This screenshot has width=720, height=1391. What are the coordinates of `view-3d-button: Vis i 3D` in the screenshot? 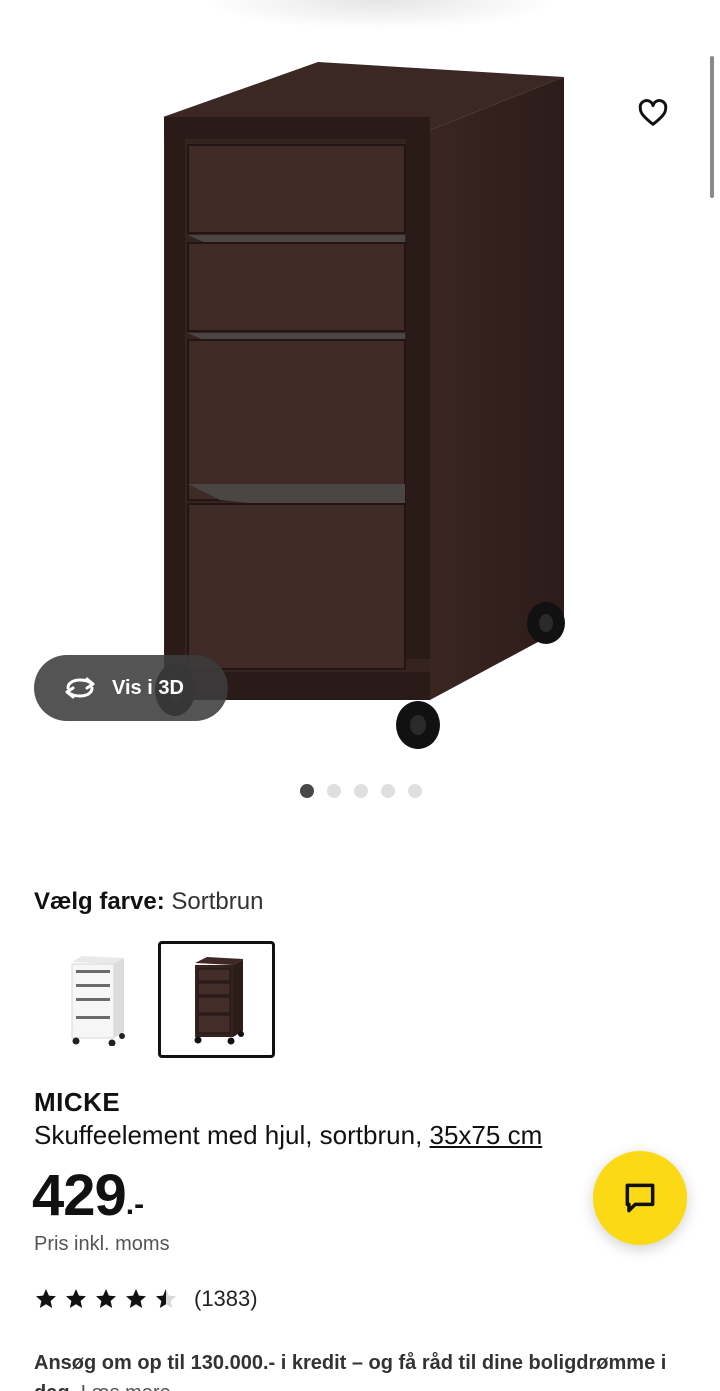 It's located at (131, 688).